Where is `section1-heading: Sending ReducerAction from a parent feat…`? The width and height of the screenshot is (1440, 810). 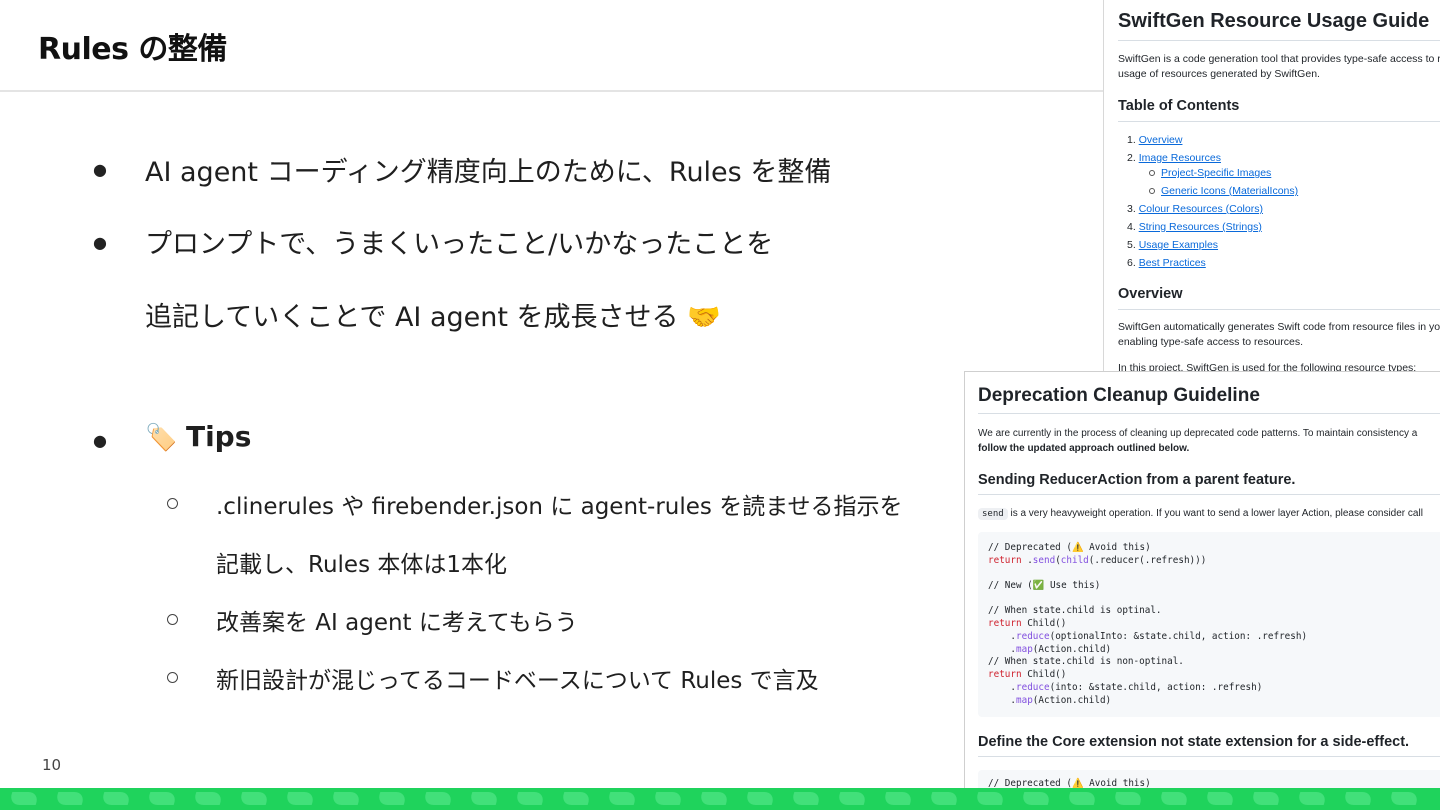
section1-heading: Sending ReducerAction from a parent feat… is located at coordinates (1137, 480).